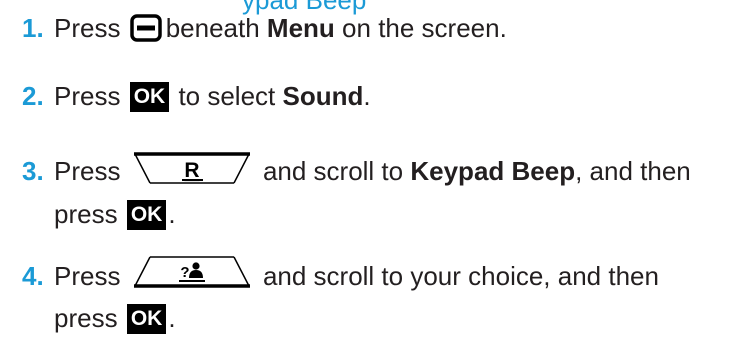 The image size is (749, 339). Describe the element at coordinates (300, 28) in the screenshot. I see `step-bold-term: Menu` at that location.